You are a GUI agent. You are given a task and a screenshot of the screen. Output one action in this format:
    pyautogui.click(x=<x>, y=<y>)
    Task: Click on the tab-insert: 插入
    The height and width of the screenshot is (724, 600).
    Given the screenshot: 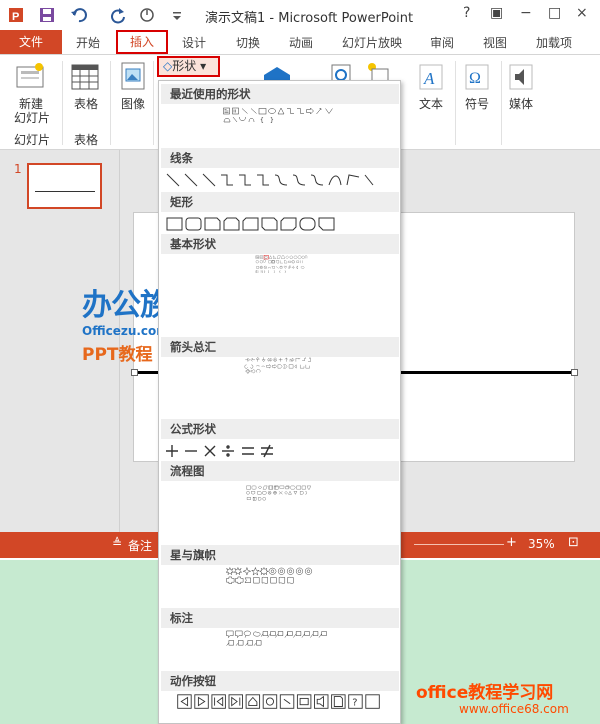 What is the action you would take?
    pyautogui.click(x=142, y=42)
    